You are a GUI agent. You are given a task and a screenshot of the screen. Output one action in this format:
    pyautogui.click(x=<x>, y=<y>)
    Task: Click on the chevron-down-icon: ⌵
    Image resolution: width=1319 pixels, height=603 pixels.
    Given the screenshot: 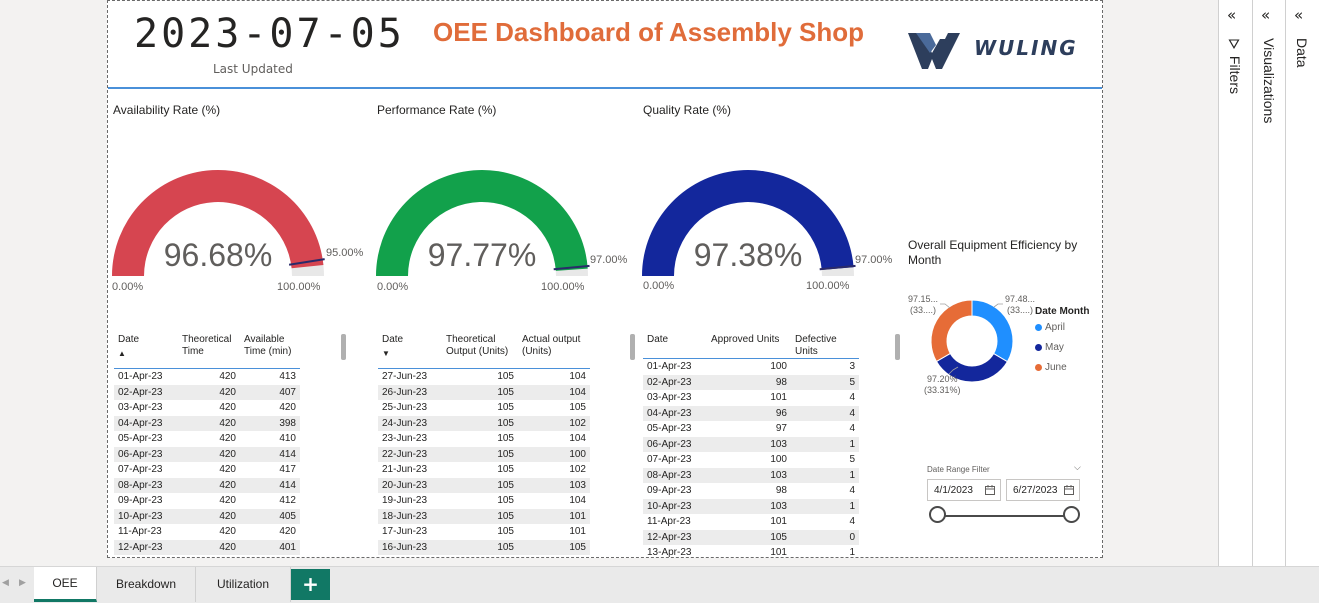 What is the action you would take?
    pyautogui.click(x=1077, y=468)
    